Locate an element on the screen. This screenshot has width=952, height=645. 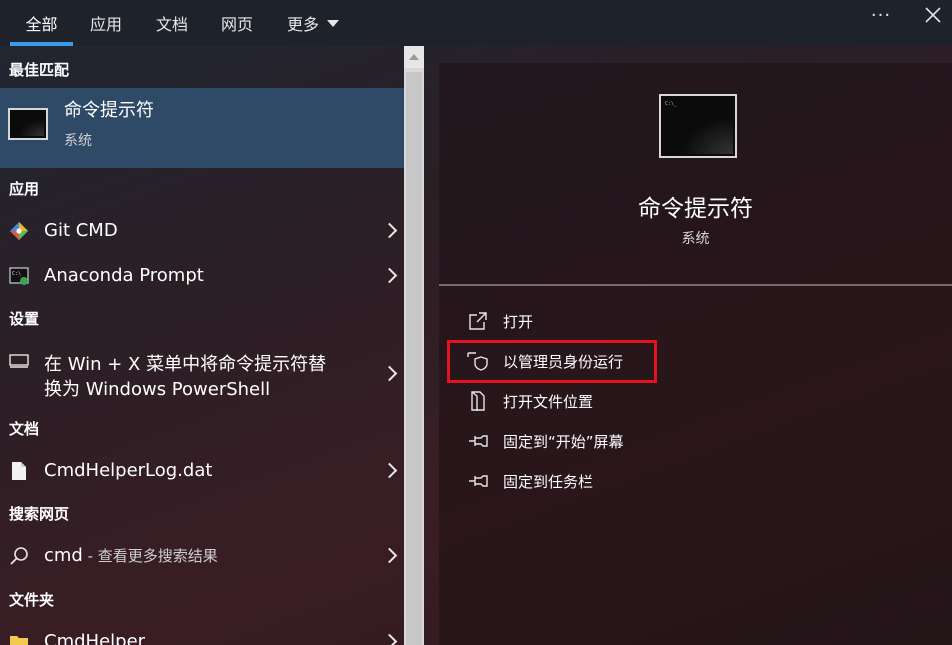
highlight-annotation-box is located at coordinates (552, 361).